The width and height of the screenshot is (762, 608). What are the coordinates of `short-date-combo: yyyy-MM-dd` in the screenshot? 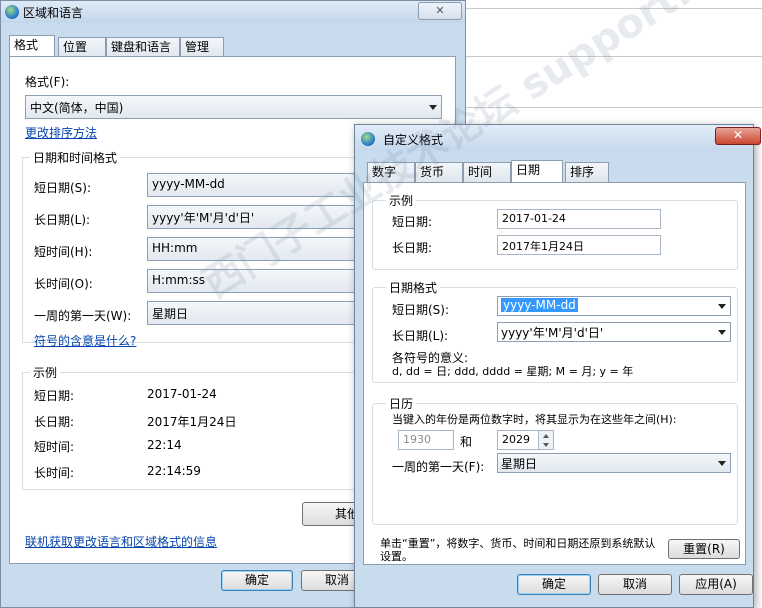 It's located at (614, 306).